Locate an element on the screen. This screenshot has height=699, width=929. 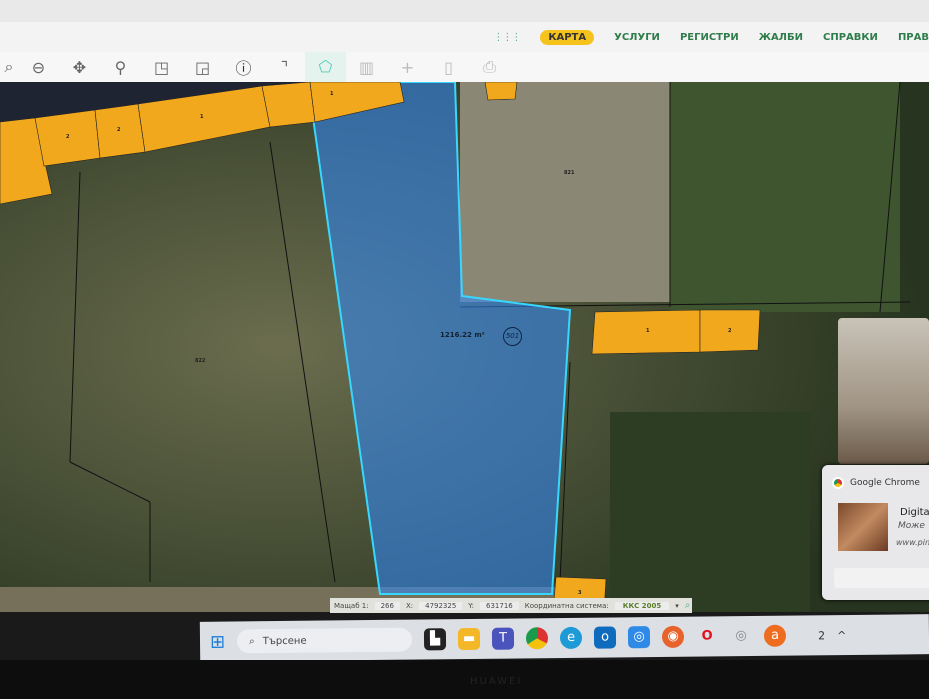
select-rect-icon: ◳ is located at coordinates (161, 67).